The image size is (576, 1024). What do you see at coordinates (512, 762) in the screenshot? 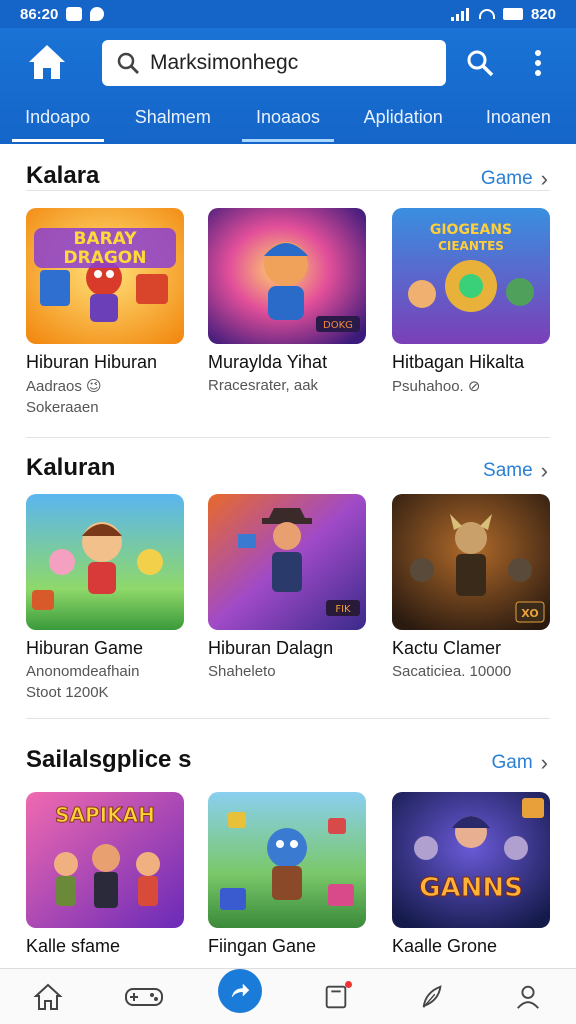
I see `section-more-label: Gam` at bounding box center [512, 762].